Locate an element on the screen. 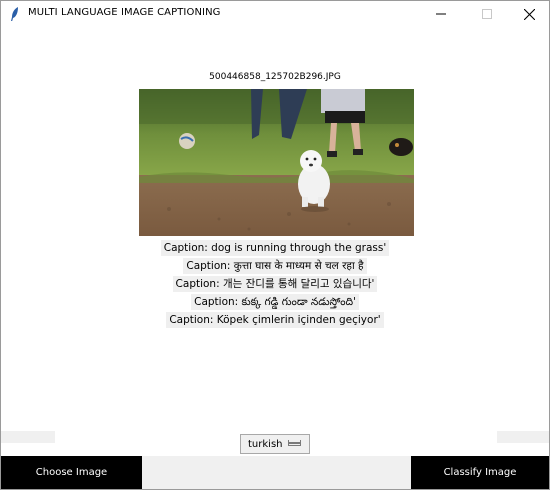 This screenshot has height=490, width=550. maximize-button is located at coordinates (487, 14).